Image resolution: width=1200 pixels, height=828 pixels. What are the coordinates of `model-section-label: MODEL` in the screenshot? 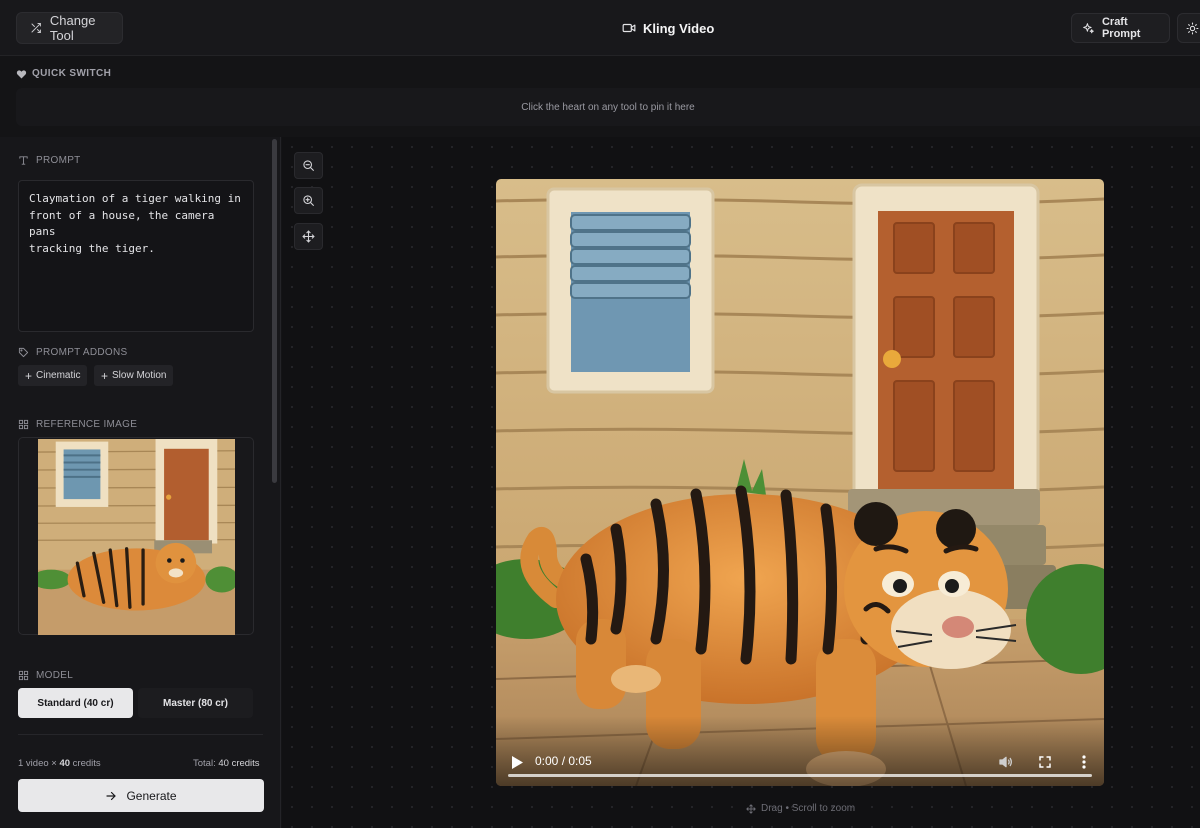 It's located at (45, 675).